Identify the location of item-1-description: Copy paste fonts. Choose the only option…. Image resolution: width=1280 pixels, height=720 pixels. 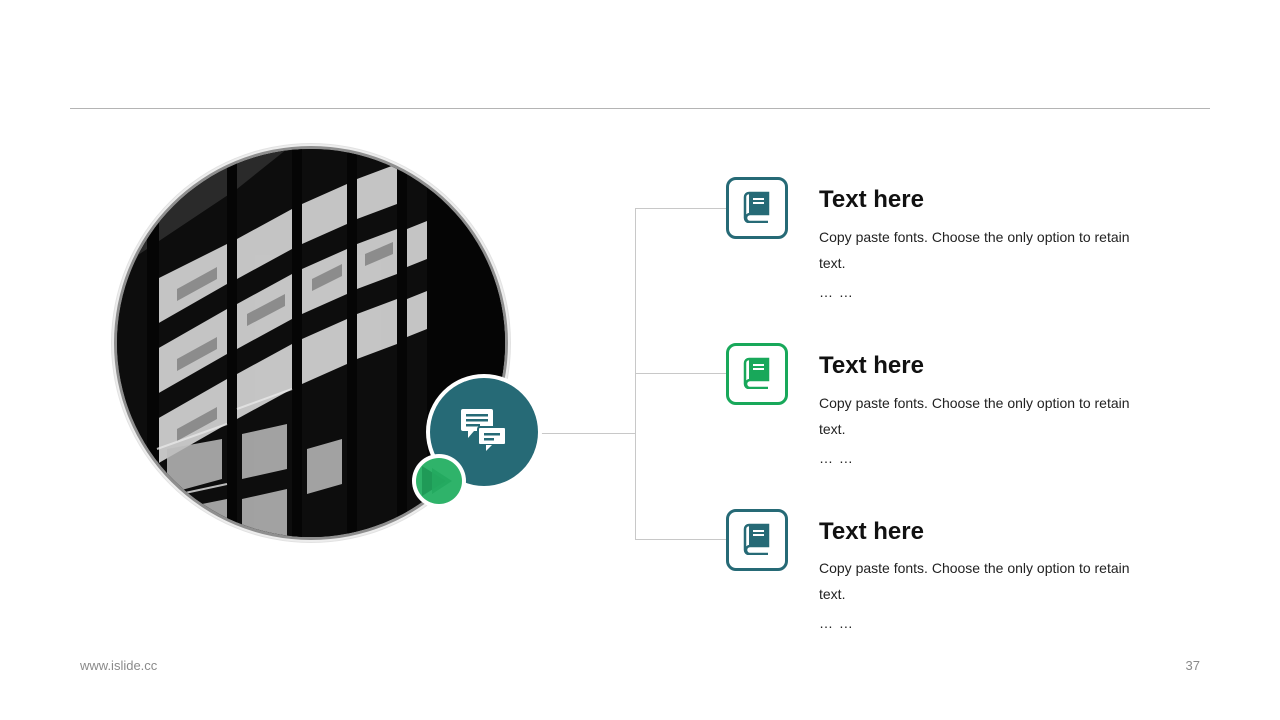
(974, 250).